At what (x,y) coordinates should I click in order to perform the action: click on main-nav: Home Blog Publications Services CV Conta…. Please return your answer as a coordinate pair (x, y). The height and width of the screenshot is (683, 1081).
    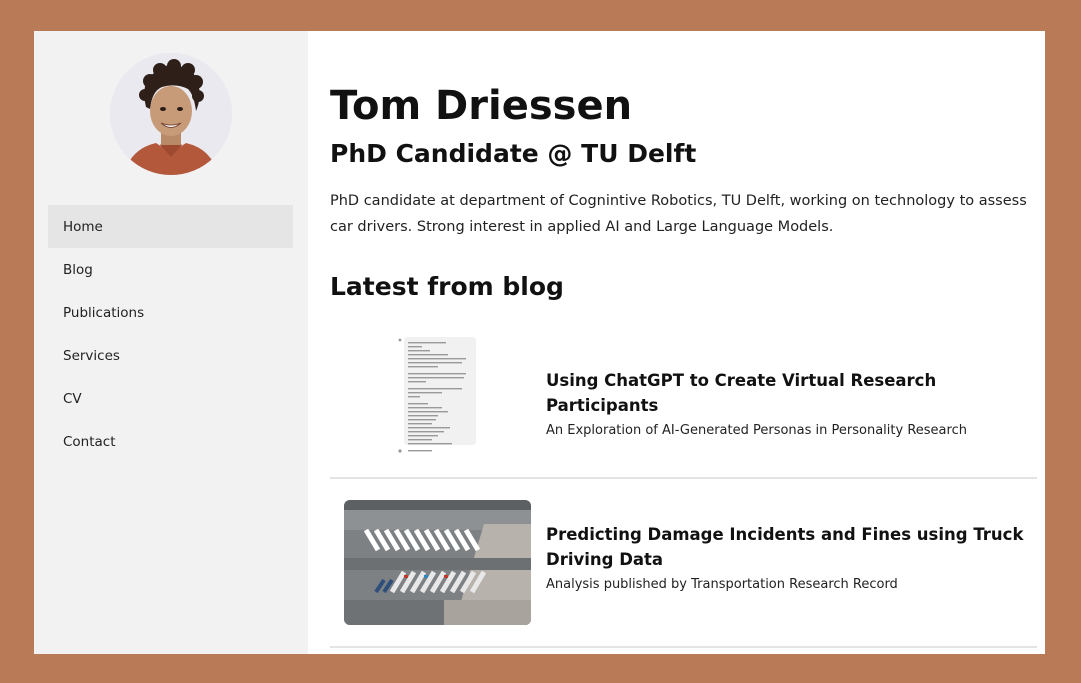
    Looking at the image, I should click on (170, 334).